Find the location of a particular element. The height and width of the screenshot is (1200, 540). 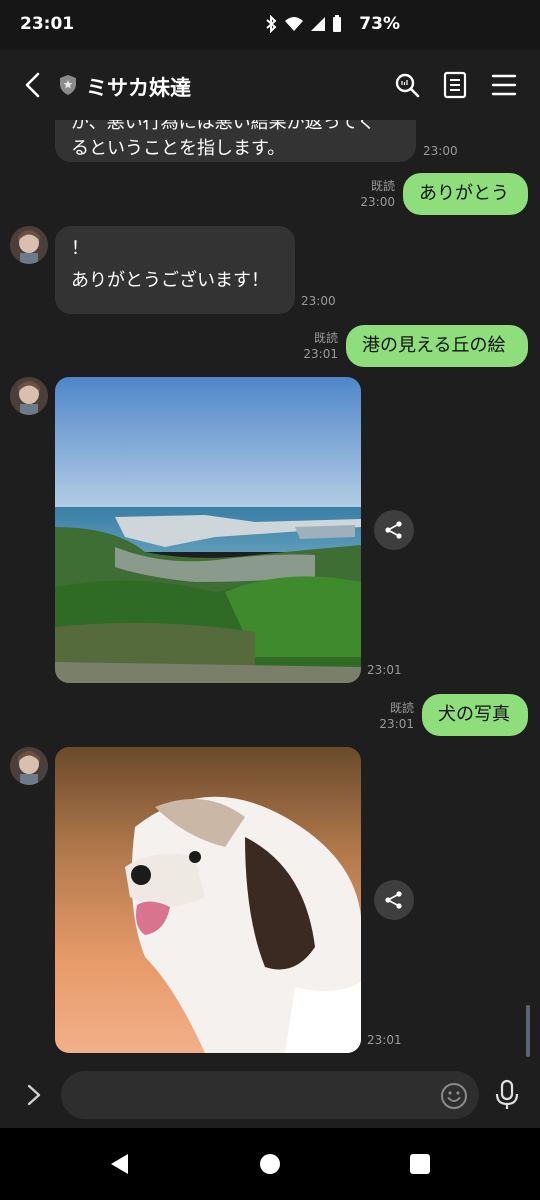

message-bubble-received: ！ ありがとうございます！ is located at coordinates (175, 270).